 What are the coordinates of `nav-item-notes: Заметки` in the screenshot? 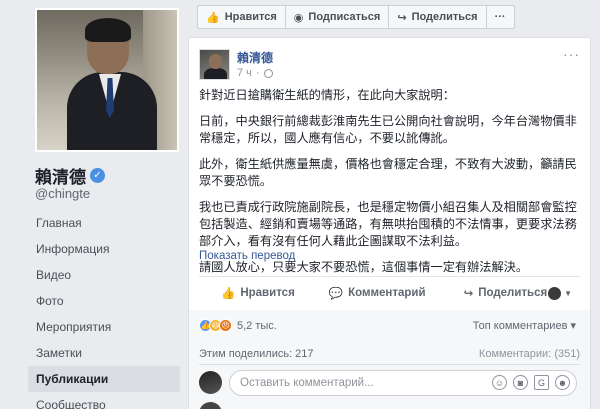 It's located at (104, 353).